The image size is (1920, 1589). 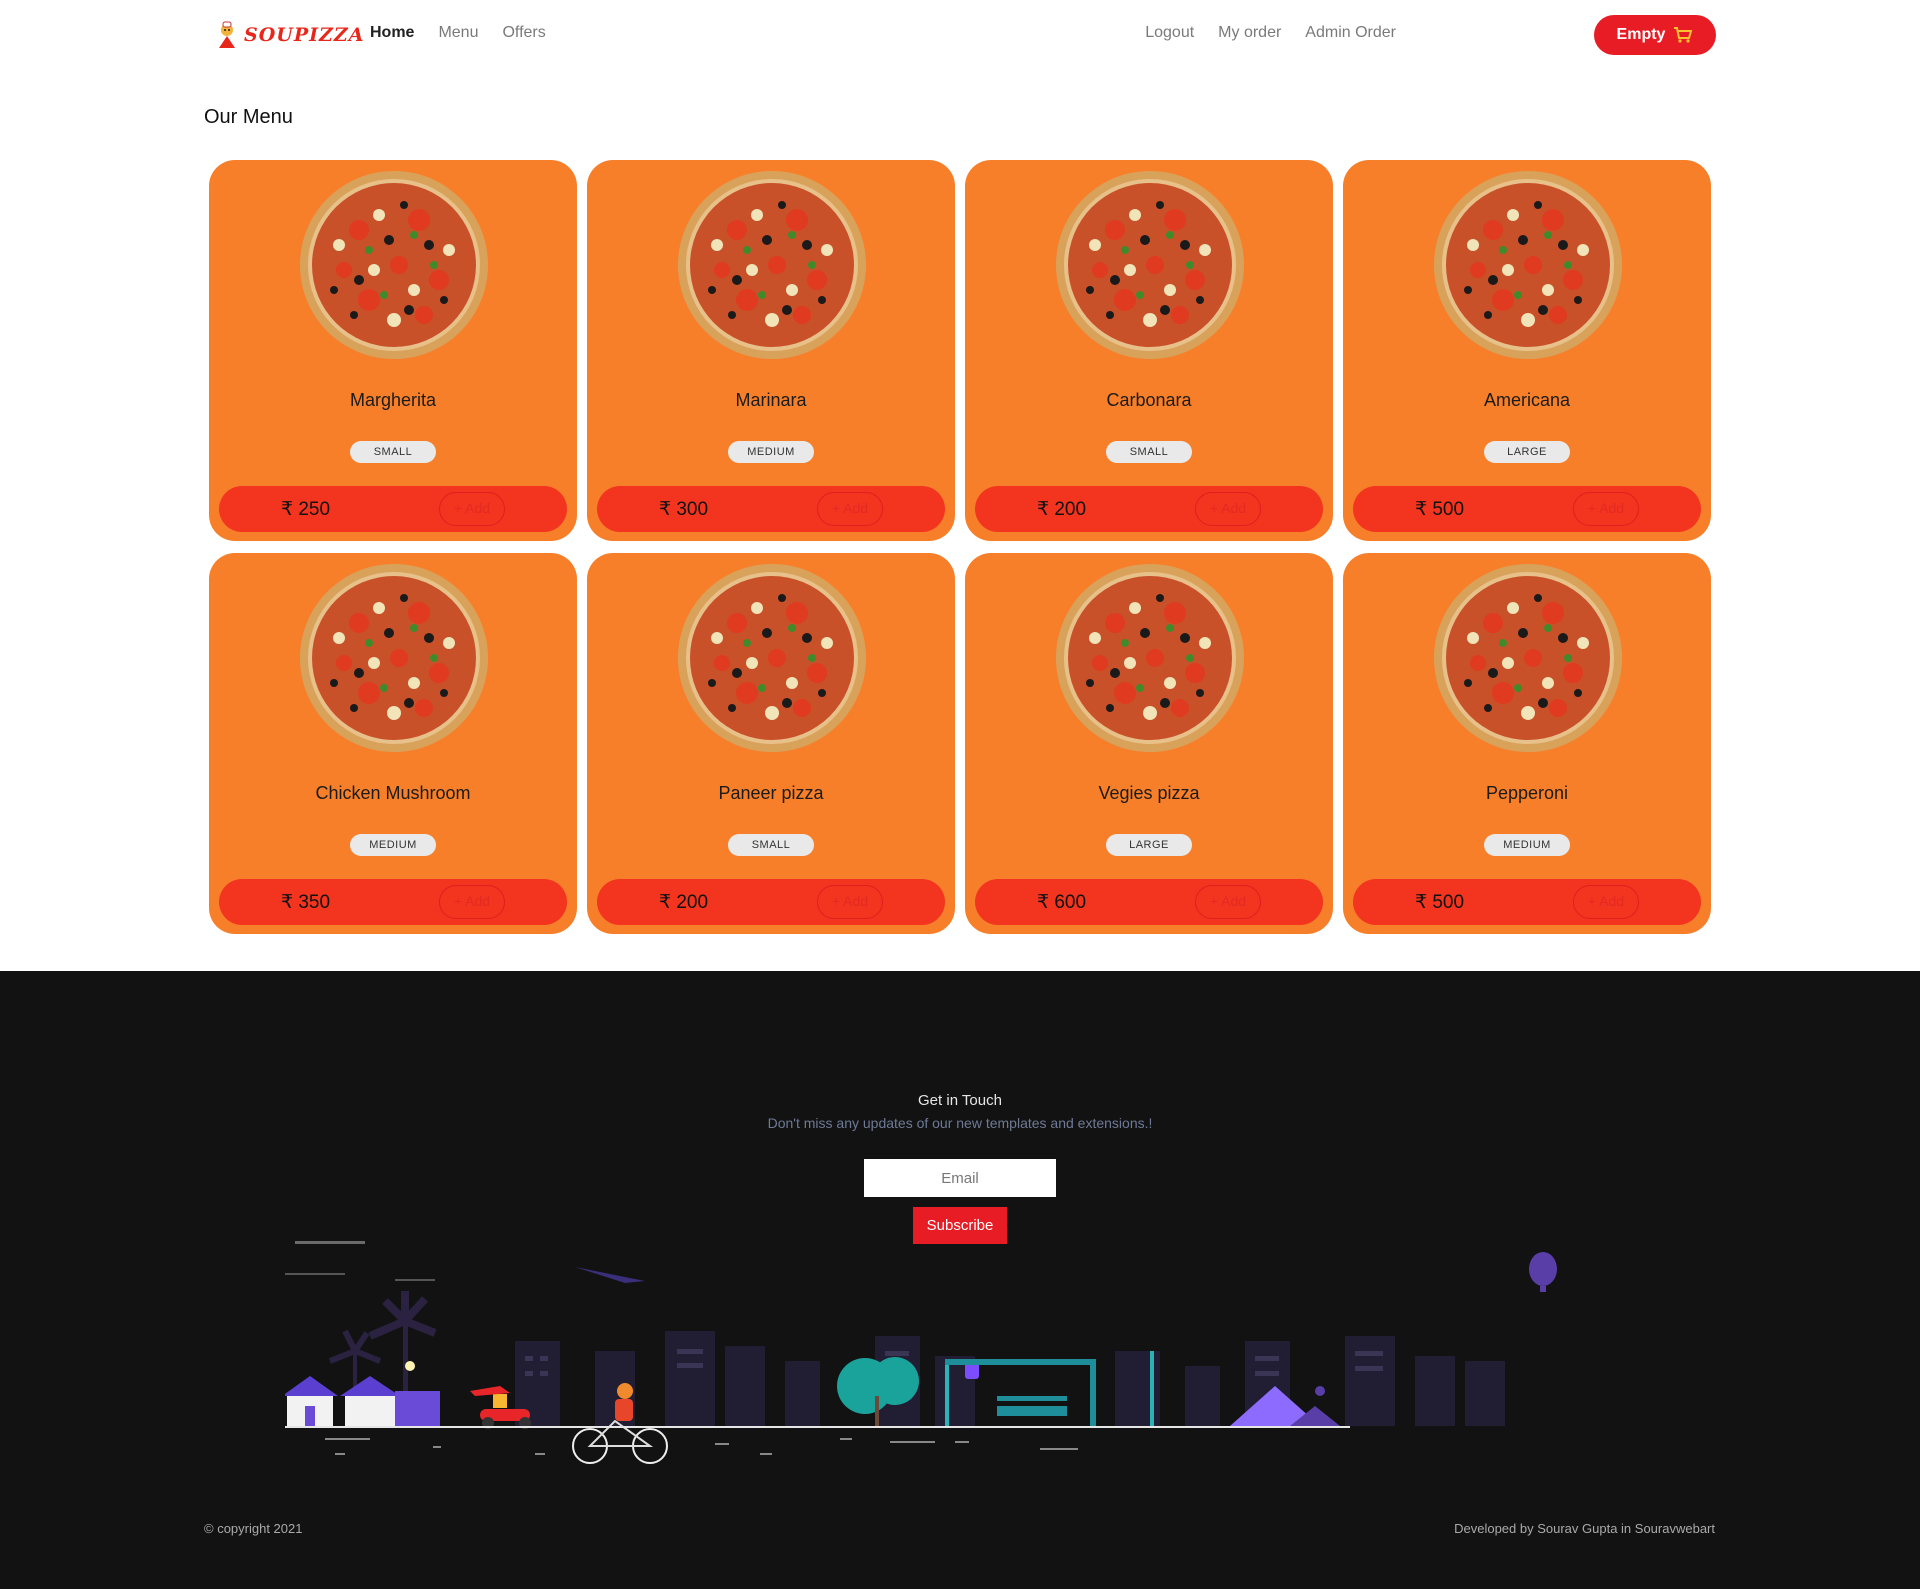 I want to click on price-bar: ₹ 600 + Add, so click(x=1149, y=902).